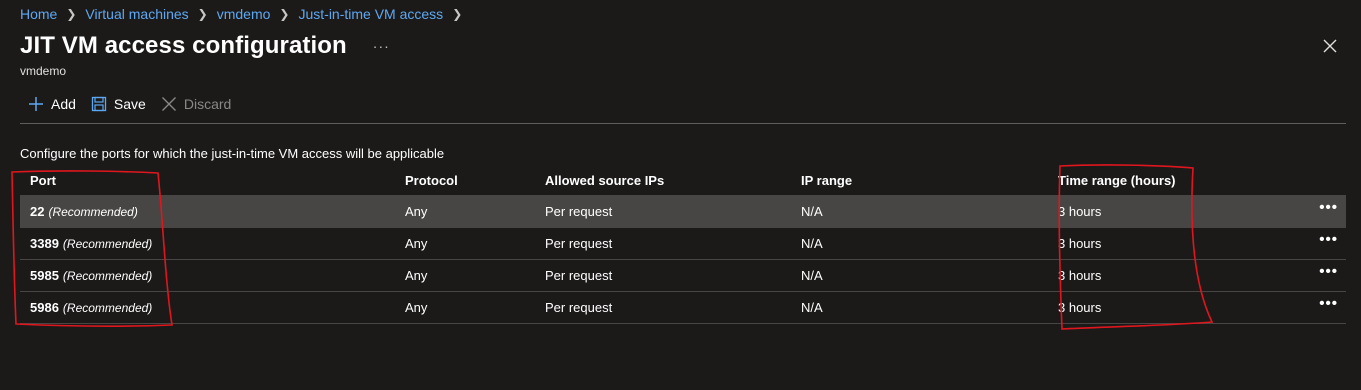 The height and width of the screenshot is (390, 1361). I want to click on page-title: JIT VM access configuration, so click(183, 45).